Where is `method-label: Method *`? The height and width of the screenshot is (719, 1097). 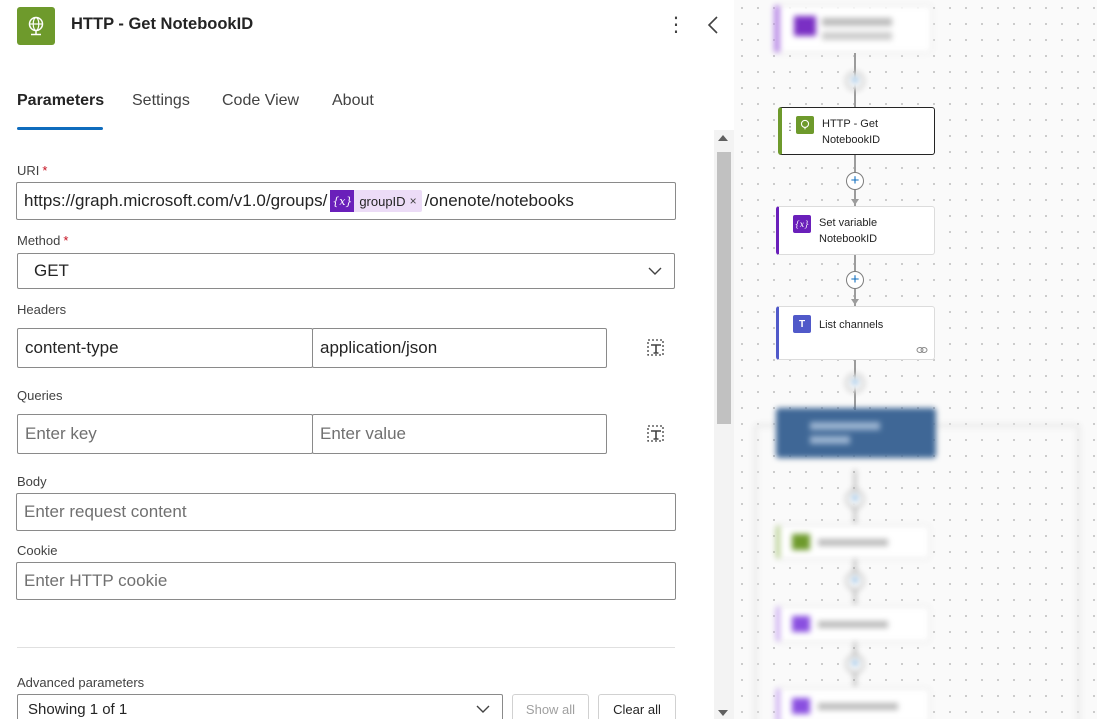 method-label: Method * is located at coordinates (43, 240).